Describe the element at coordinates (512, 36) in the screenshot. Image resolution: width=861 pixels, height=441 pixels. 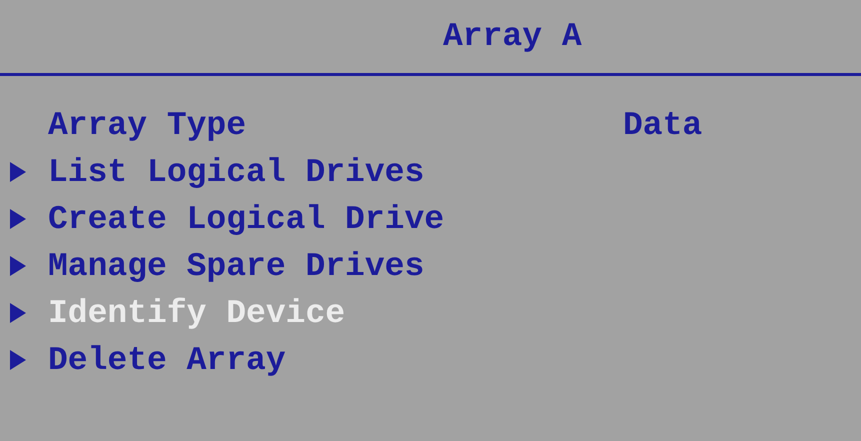
I see `screen-title: Array A` at that location.